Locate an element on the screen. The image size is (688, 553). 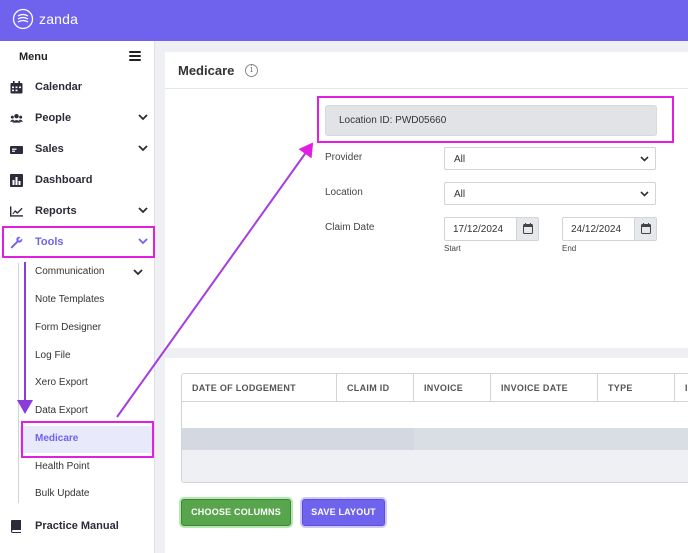
column-header: INVOICE is located at coordinates (452, 388).